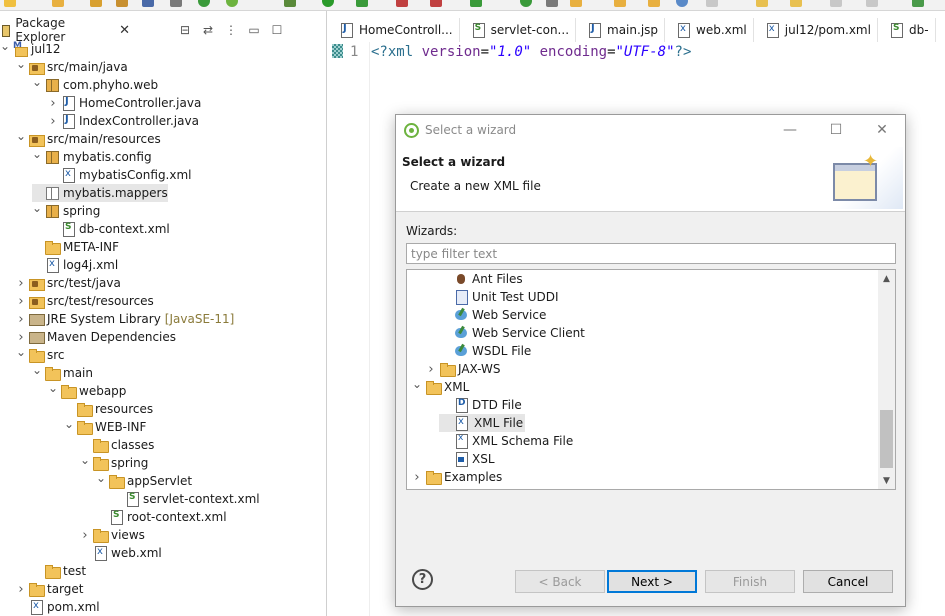  What do you see at coordinates (100, 193) in the screenshot?
I see `project-tree-item: mybatis.mappers` at bounding box center [100, 193].